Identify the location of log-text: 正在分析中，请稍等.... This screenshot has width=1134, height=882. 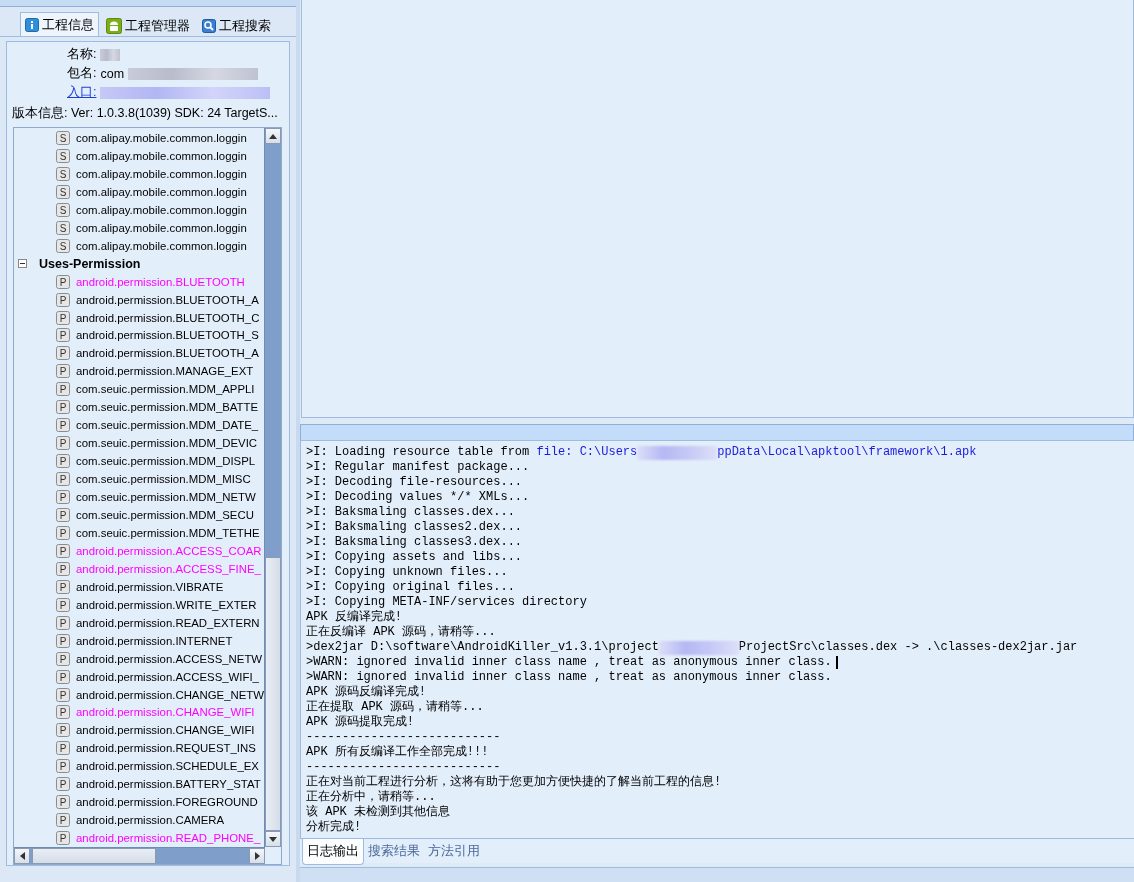
(371, 797).